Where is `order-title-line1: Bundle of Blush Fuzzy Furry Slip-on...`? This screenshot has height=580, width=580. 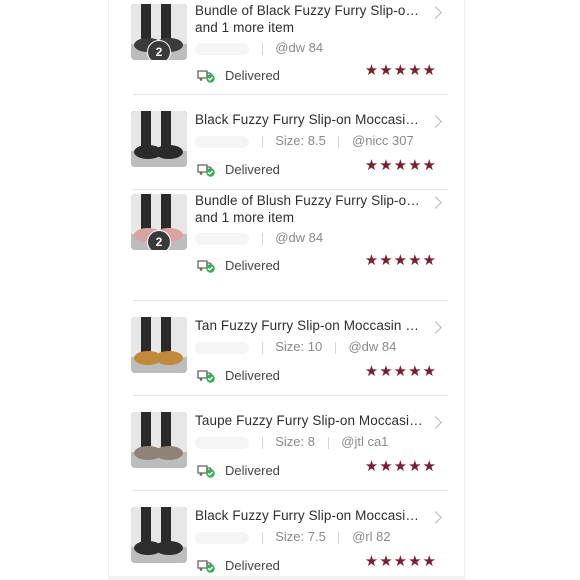
order-title-line1: Bundle of Blush Fuzzy Furry Slip-on... is located at coordinates (309, 200).